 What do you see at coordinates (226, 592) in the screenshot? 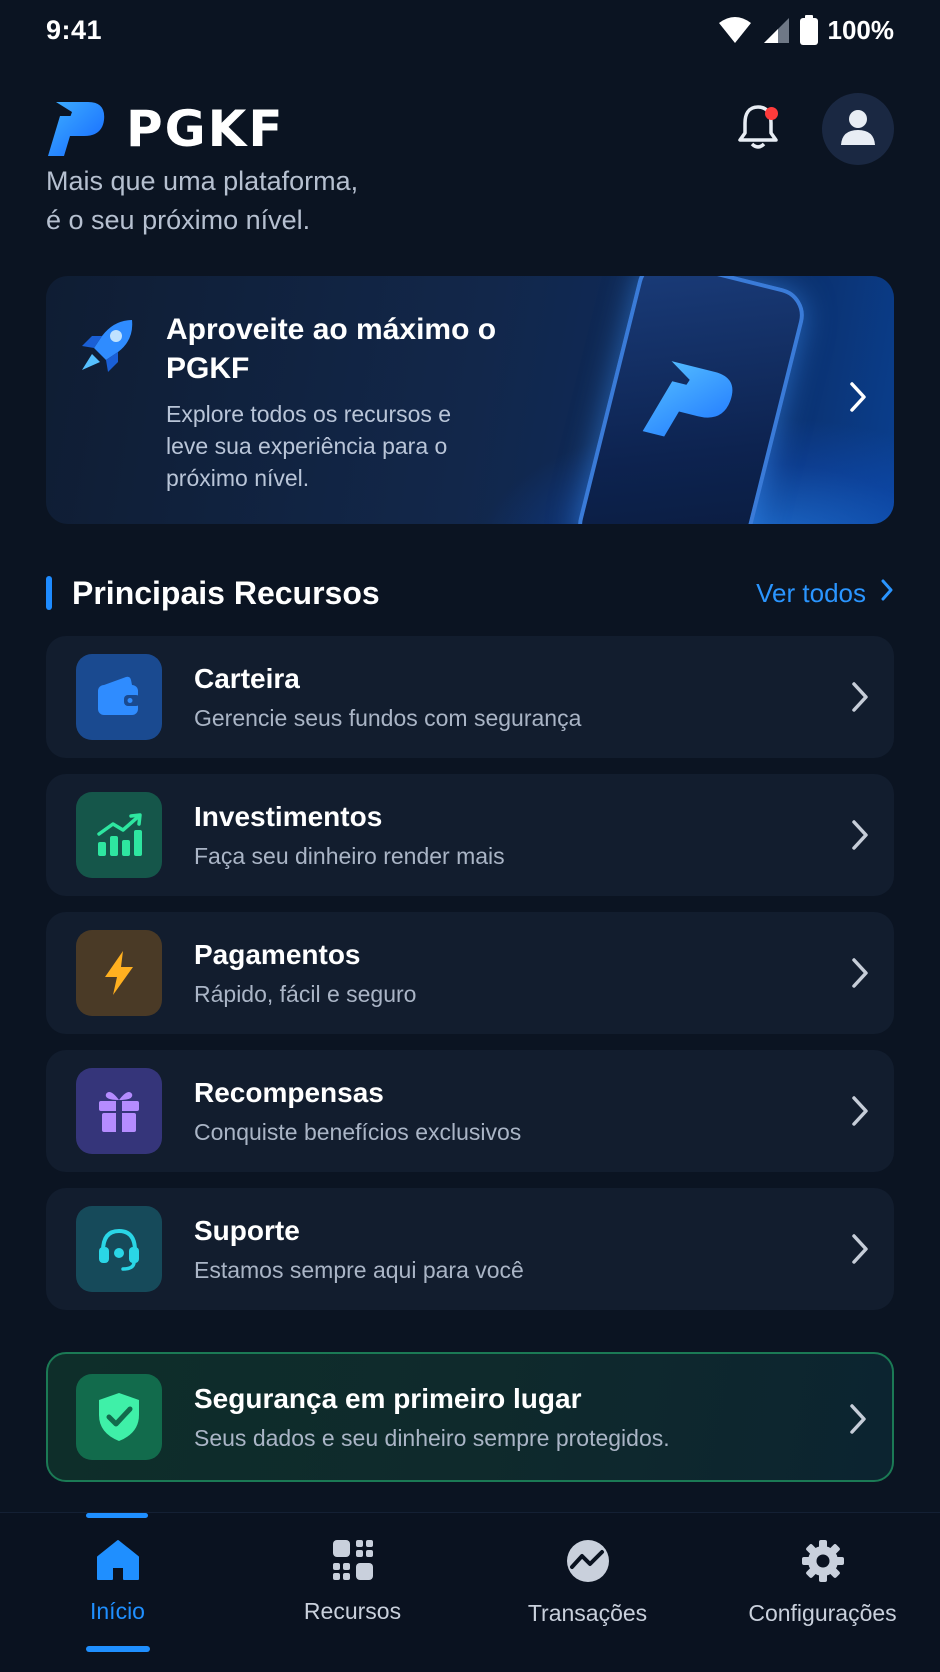
I see `section-title: Principais Recursos` at bounding box center [226, 592].